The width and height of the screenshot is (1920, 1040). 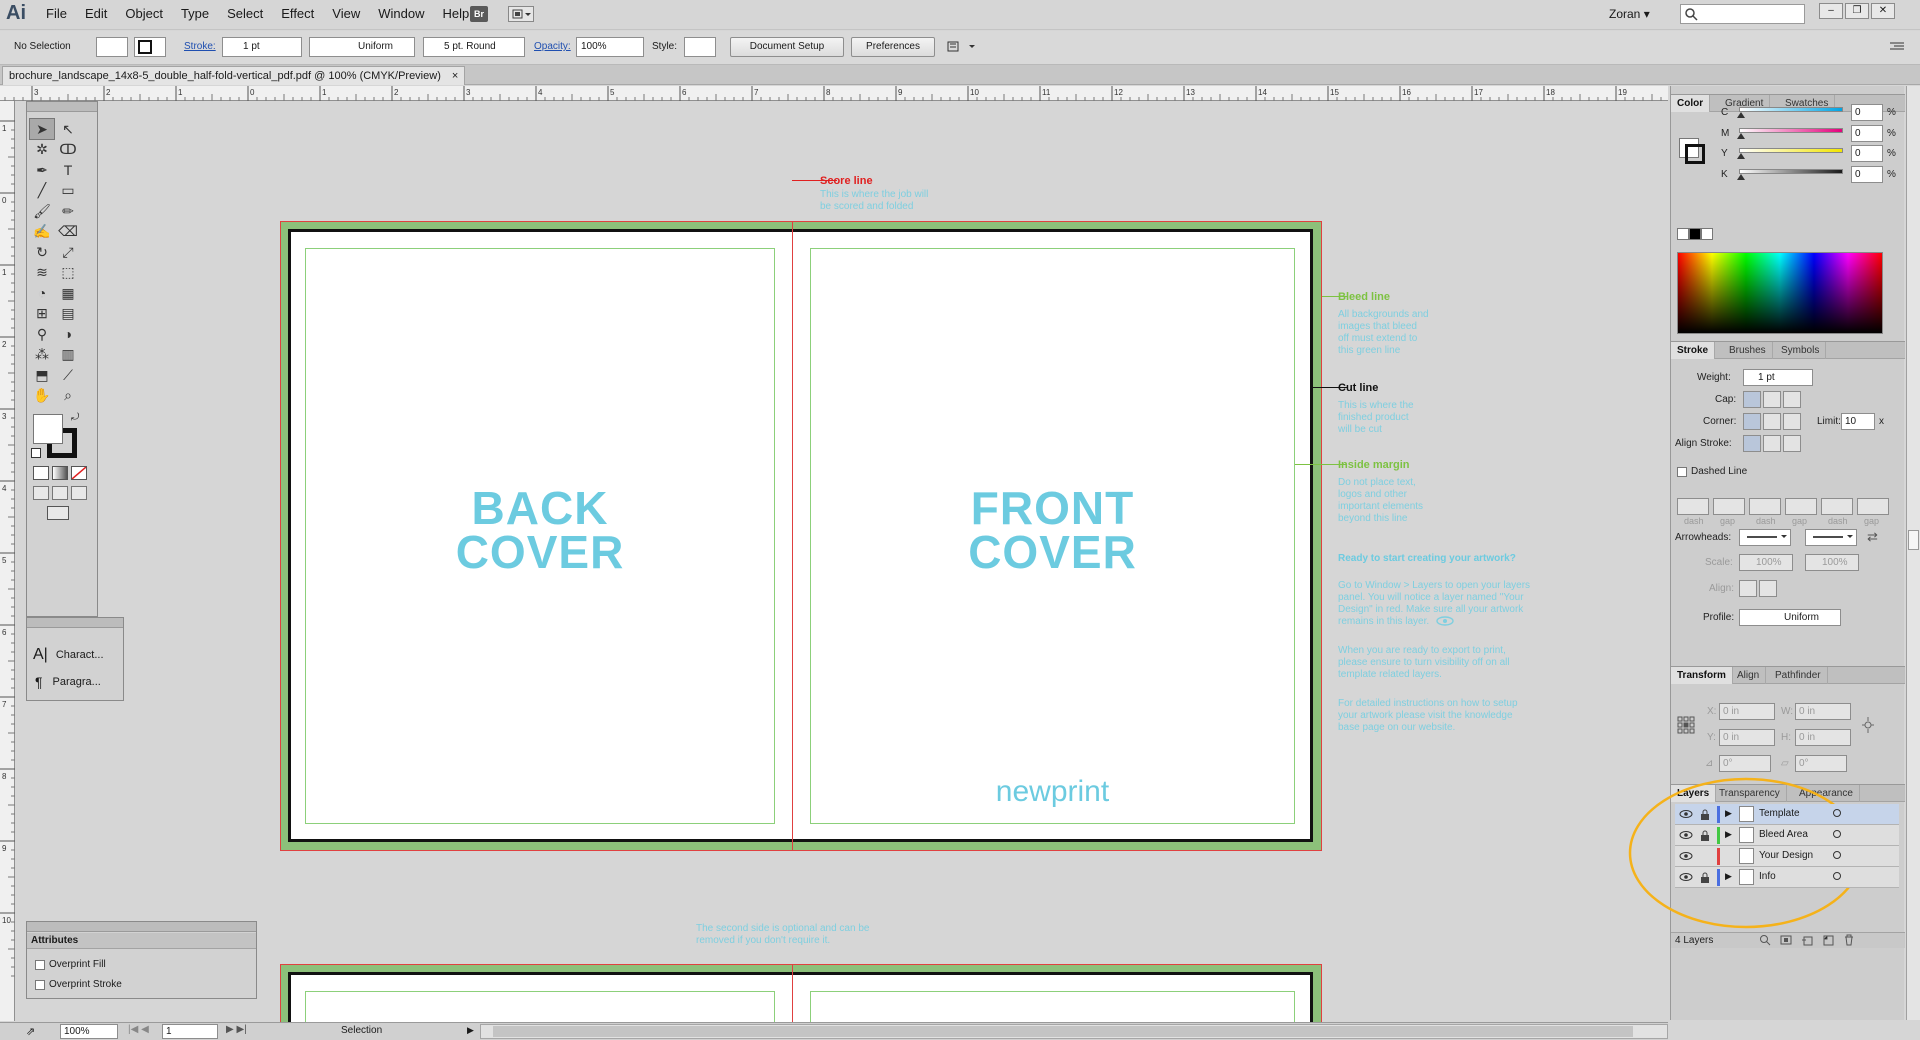 I want to click on arrange-documents-button, so click(x=521, y=14).